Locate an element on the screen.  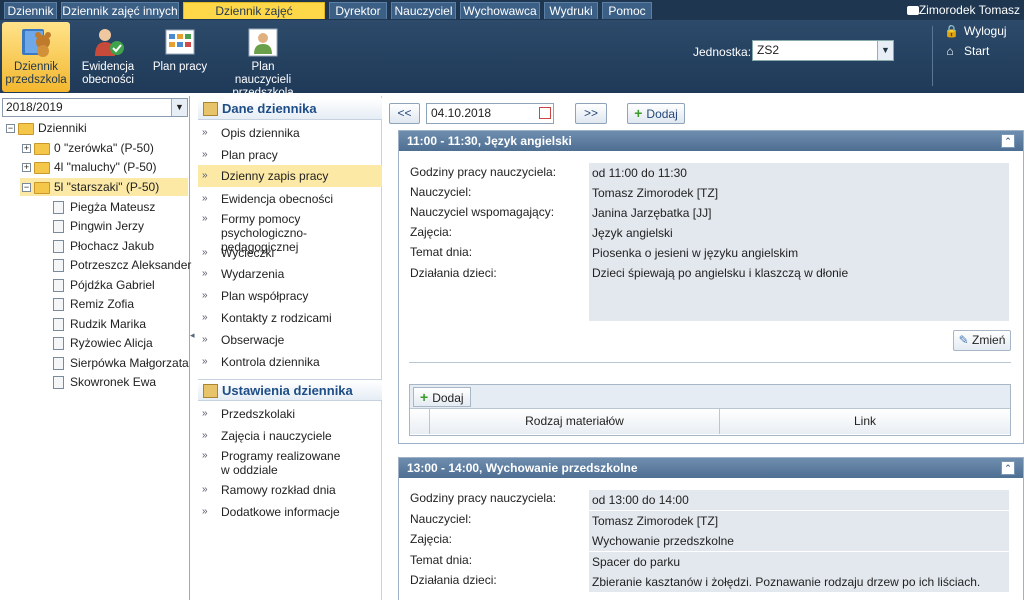
nav-item-ramowy-rozklad: » Ramowy rozkład dnia is located at coordinates (290, 491).